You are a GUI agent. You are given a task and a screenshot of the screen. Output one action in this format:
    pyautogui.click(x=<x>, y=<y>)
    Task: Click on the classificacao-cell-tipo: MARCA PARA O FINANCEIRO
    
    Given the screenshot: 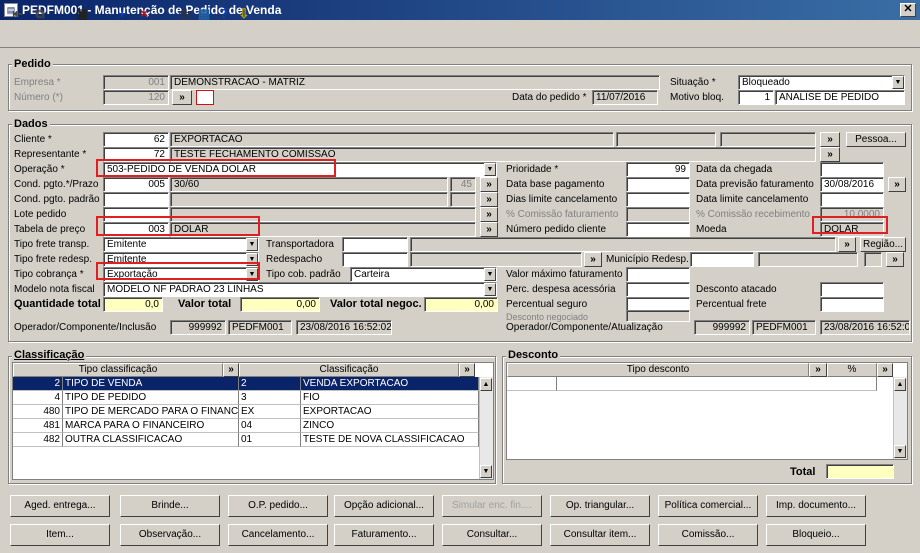 What is the action you would take?
    pyautogui.click(x=151, y=426)
    